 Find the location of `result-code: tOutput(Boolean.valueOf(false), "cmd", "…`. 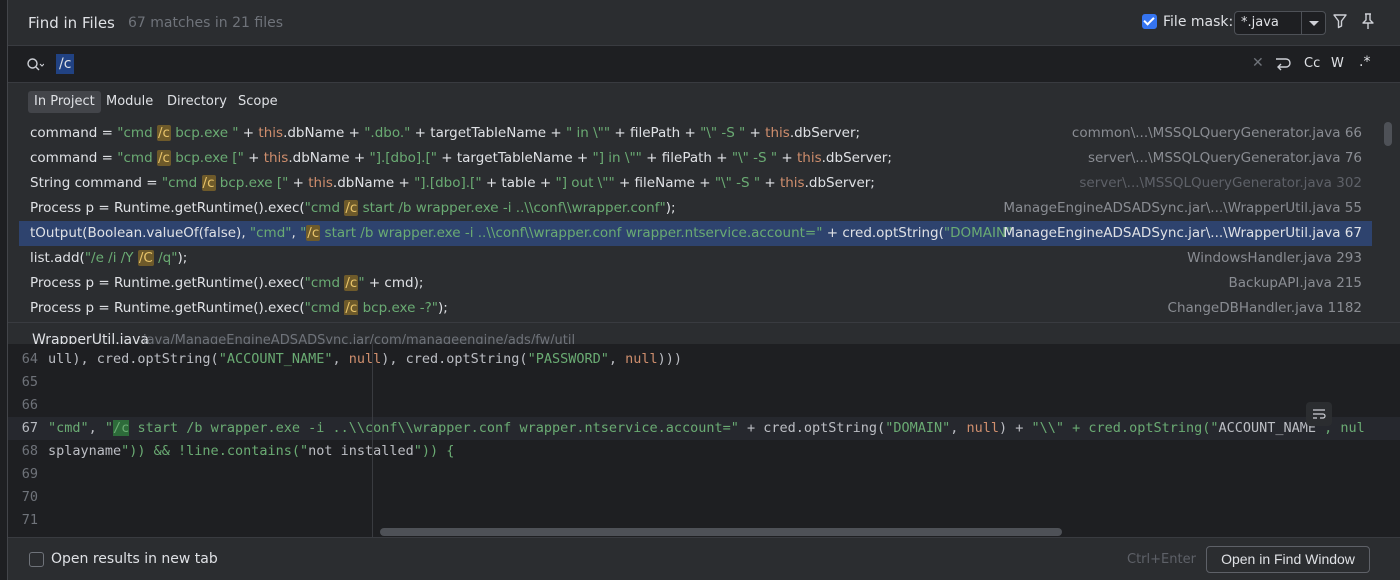

result-code: tOutput(Boolean.valueOf(false), "cmd", "… is located at coordinates (521, 233).